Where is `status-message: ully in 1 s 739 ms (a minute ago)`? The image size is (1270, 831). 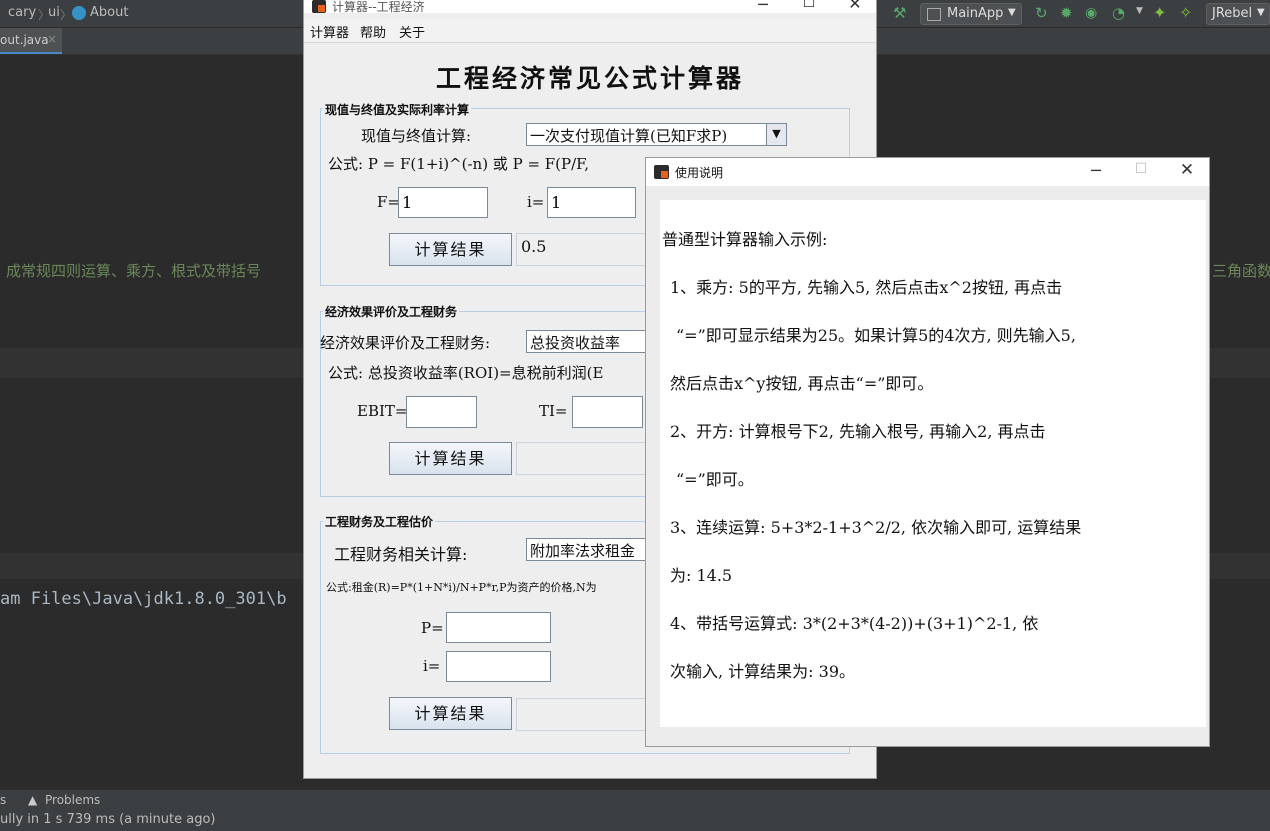
status-message: ully in 1 s 739 ms (a minute ago) is located at coordinates (108, 819).